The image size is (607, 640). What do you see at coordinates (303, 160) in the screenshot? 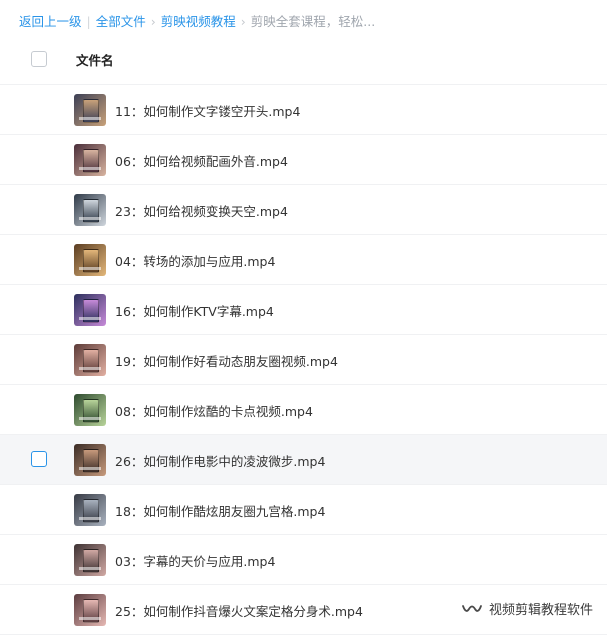
I see `file-row: 06：如何给视频配画外音.mp4` at bounding box center [303, 160].